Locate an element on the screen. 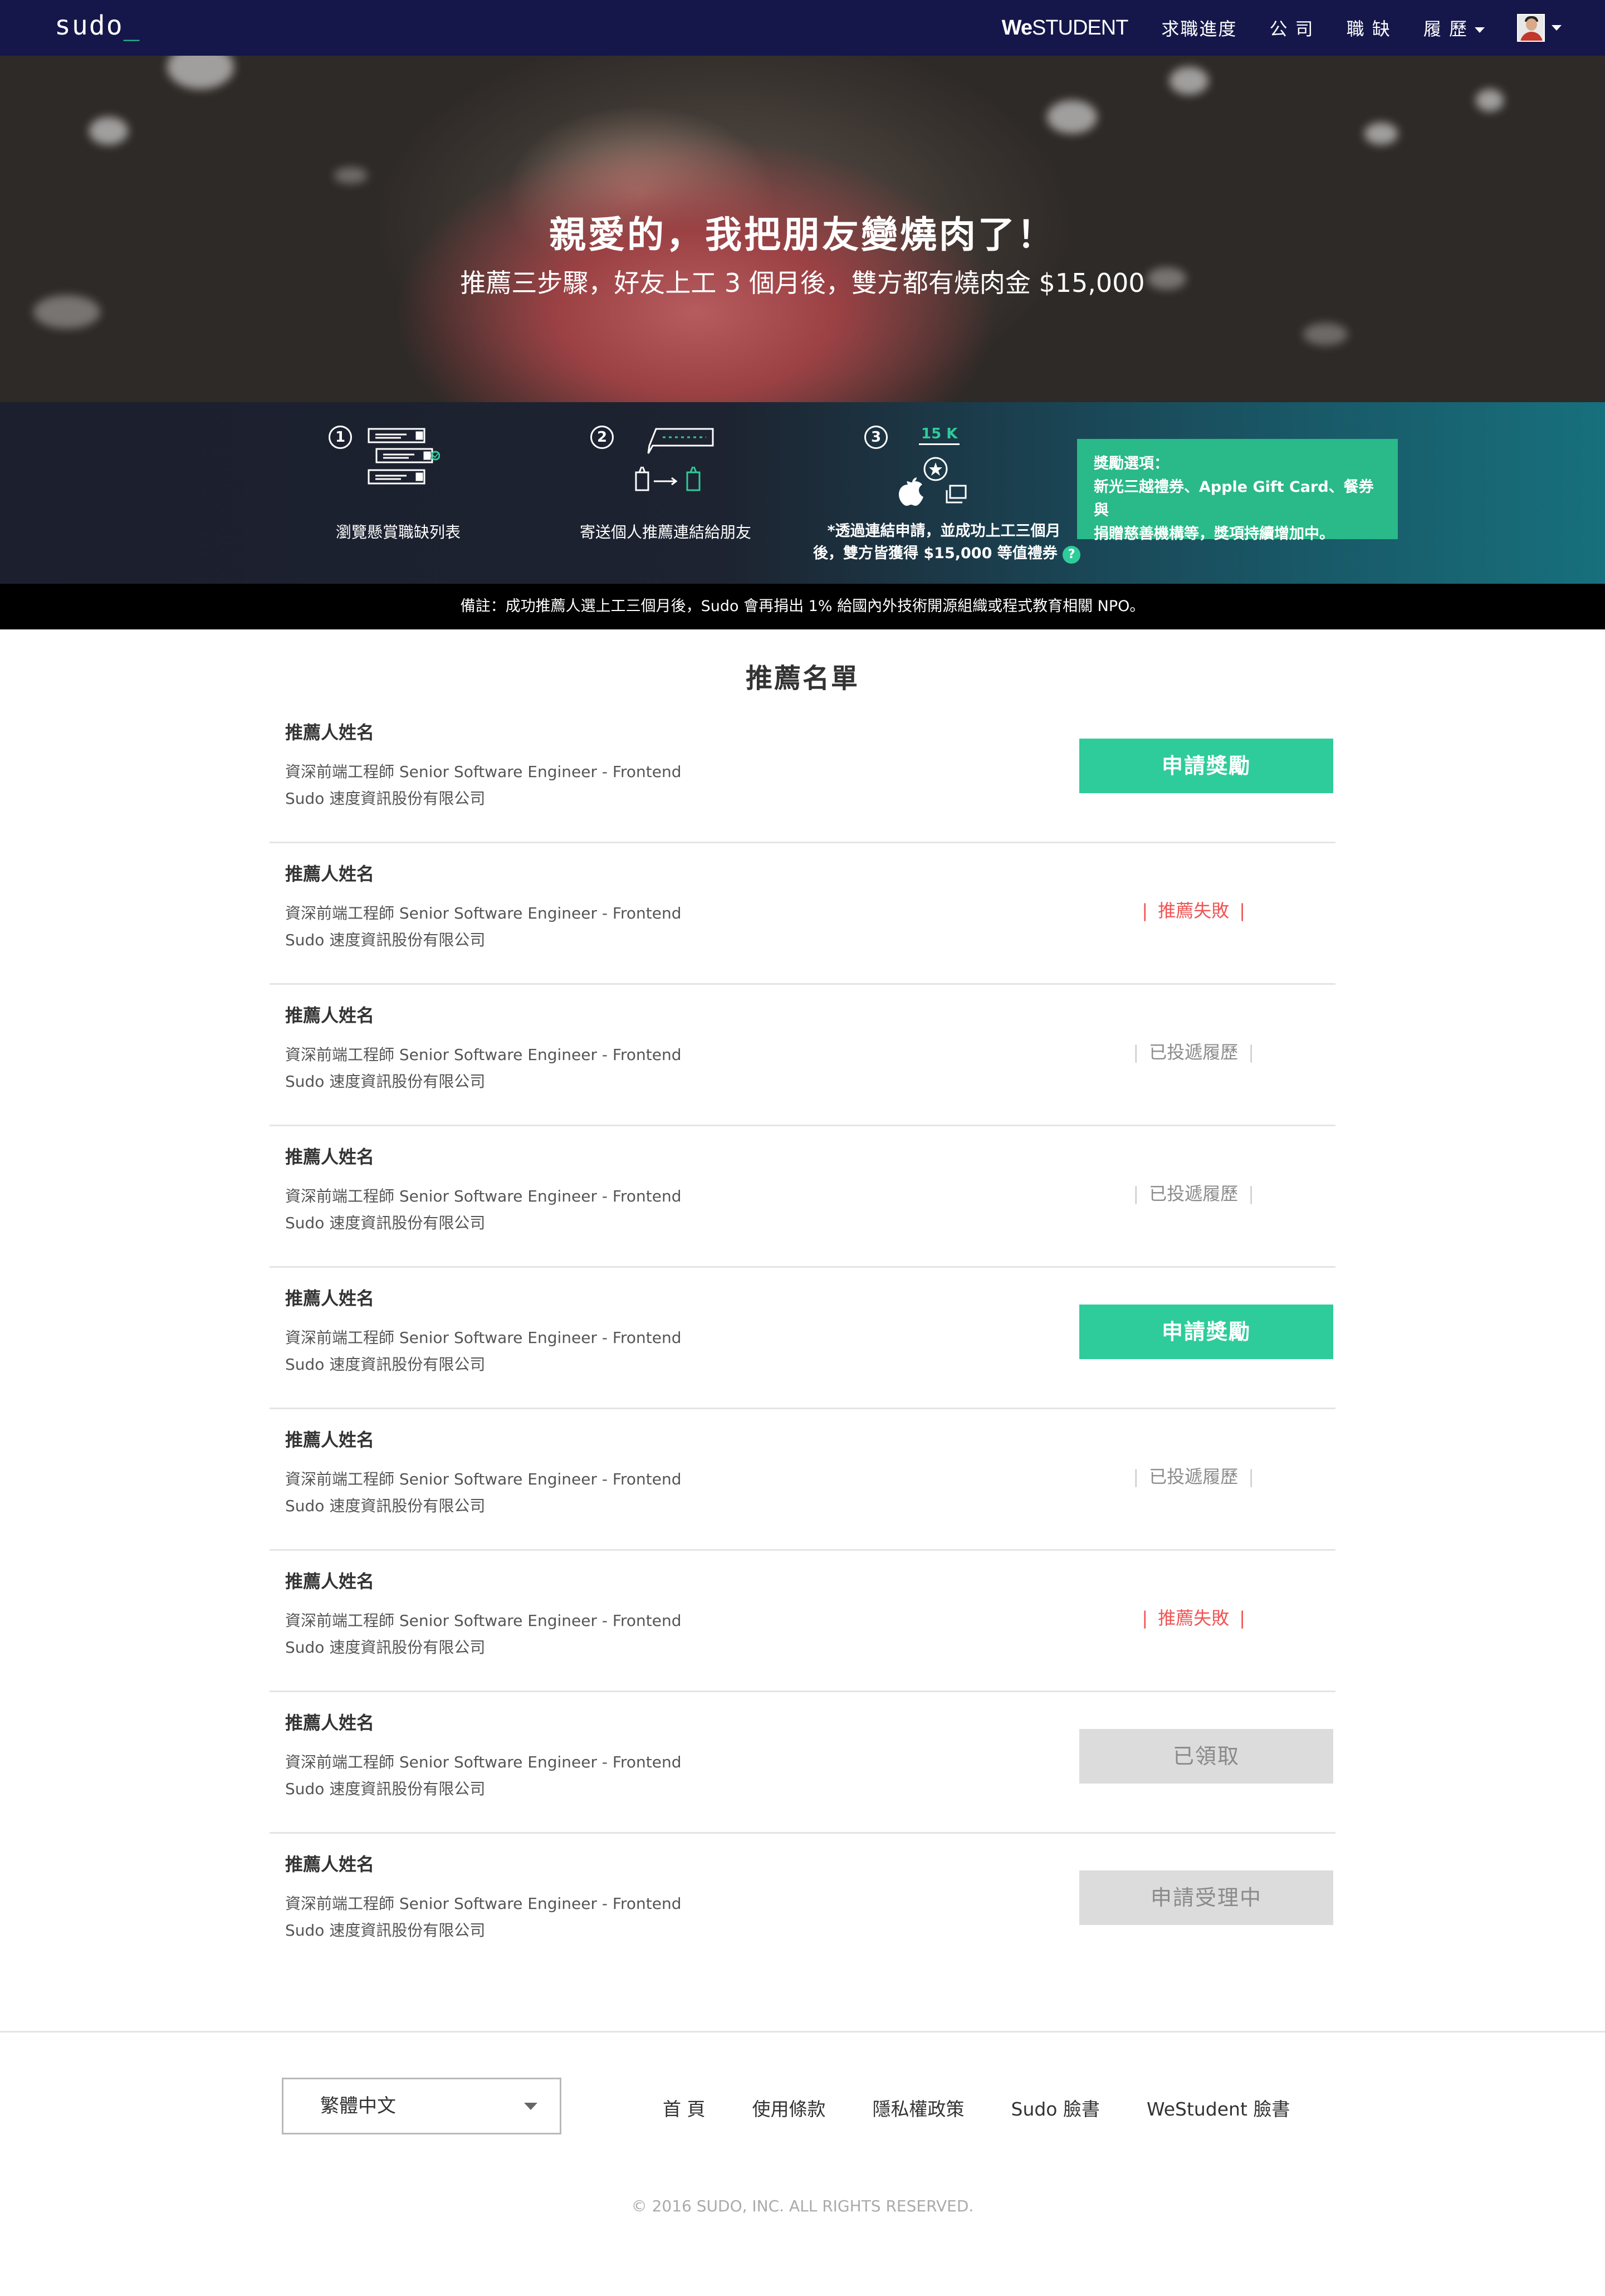 The height and width of the screenshot is (2296, 1605). step-1: 1 瀏覽懸賞職缺列表 is located at coordinates (398, 493).